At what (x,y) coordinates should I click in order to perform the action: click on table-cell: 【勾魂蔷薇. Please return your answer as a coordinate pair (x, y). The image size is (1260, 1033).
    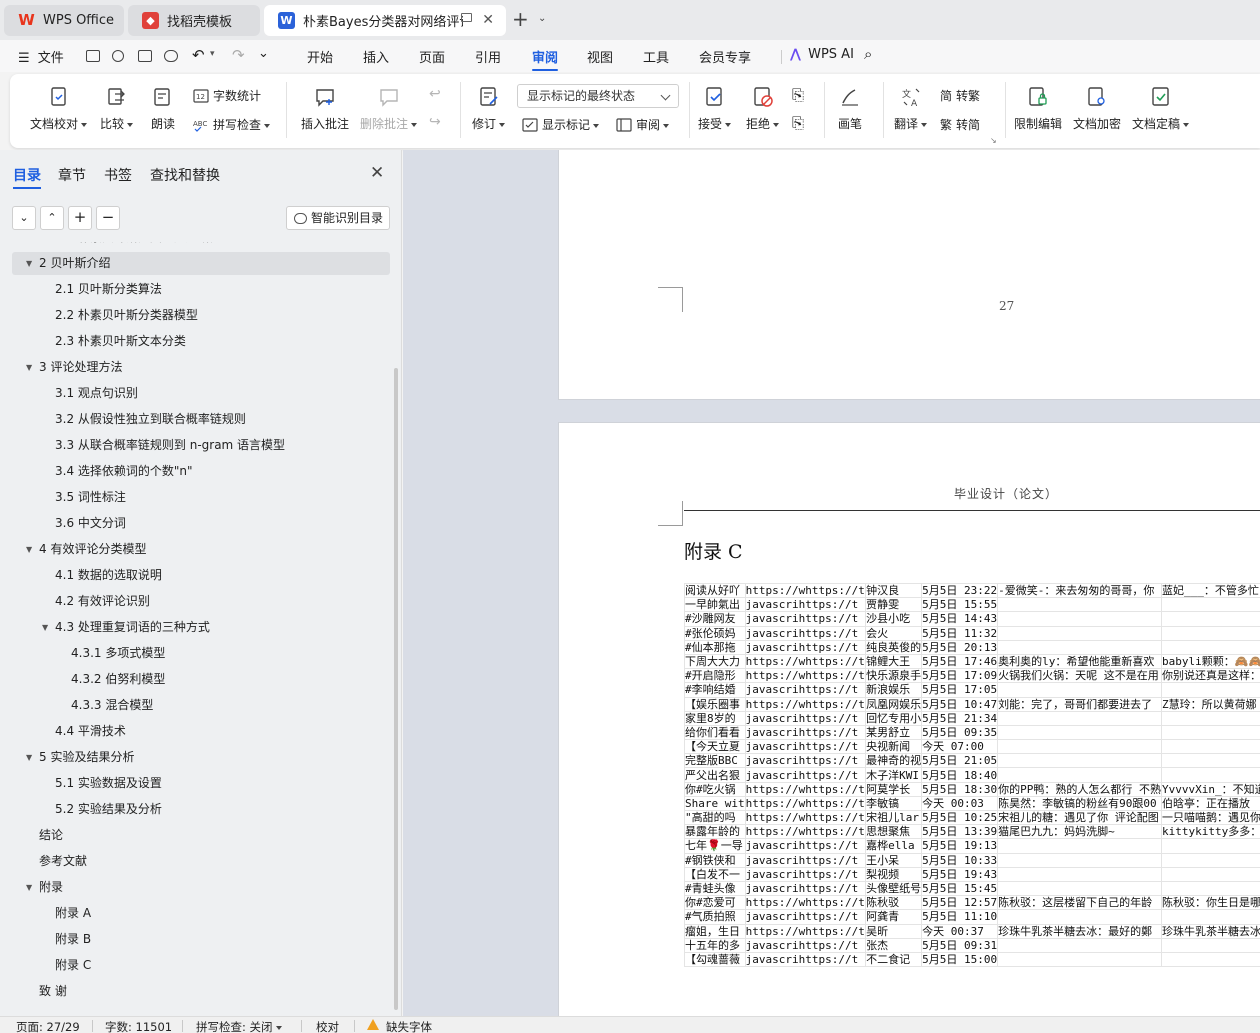
    Looking at the image, I should click on (715, 959).